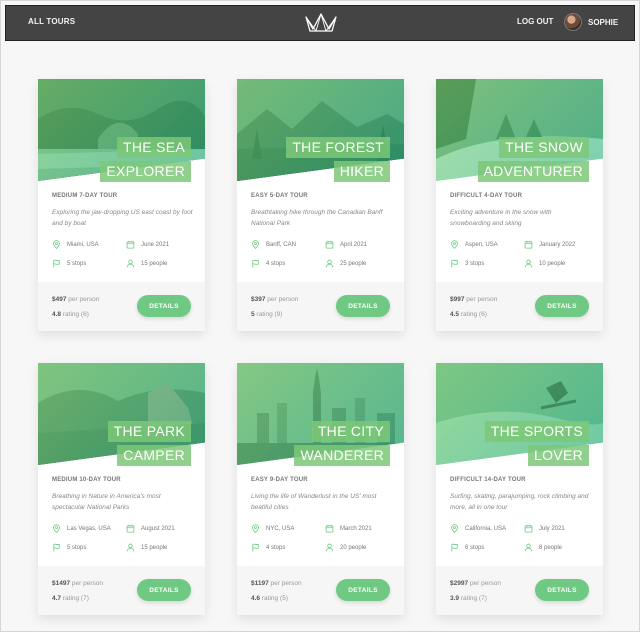  Describe the element at coordinates (603, 22) in the screenshot. I see `user-name: SOPHIE` at that location.